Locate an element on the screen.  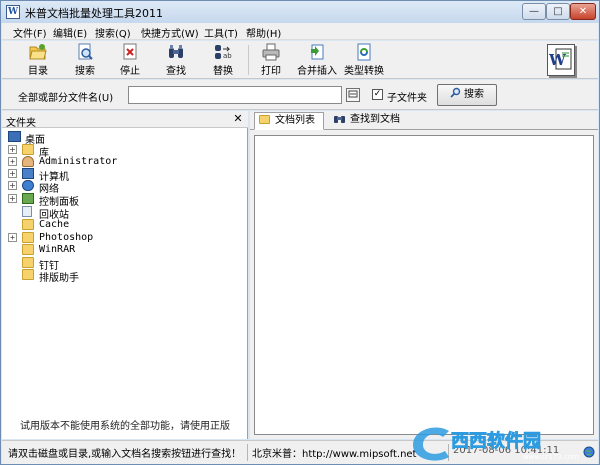
menu-tools: 工具(T) is located at coordinates (221, 32).